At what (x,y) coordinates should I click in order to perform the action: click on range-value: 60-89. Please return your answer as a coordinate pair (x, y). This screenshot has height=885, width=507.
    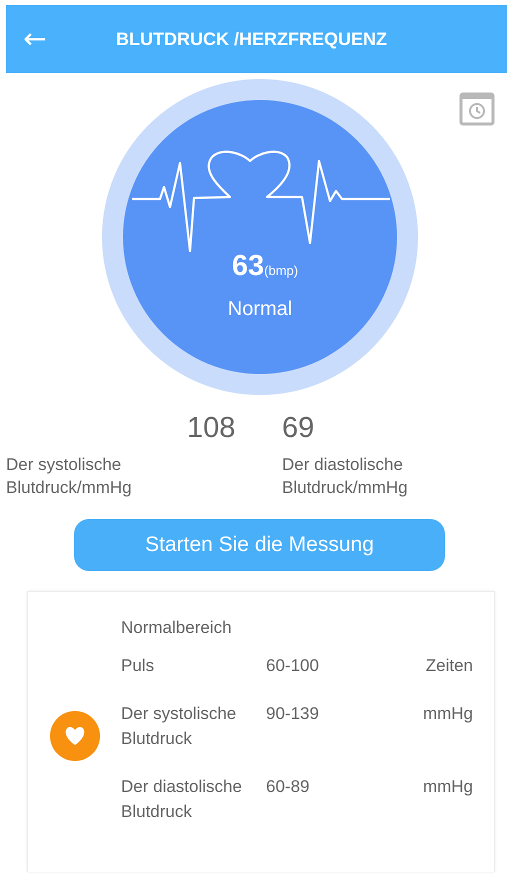
    Looking at the image, I should click on (288, 787).